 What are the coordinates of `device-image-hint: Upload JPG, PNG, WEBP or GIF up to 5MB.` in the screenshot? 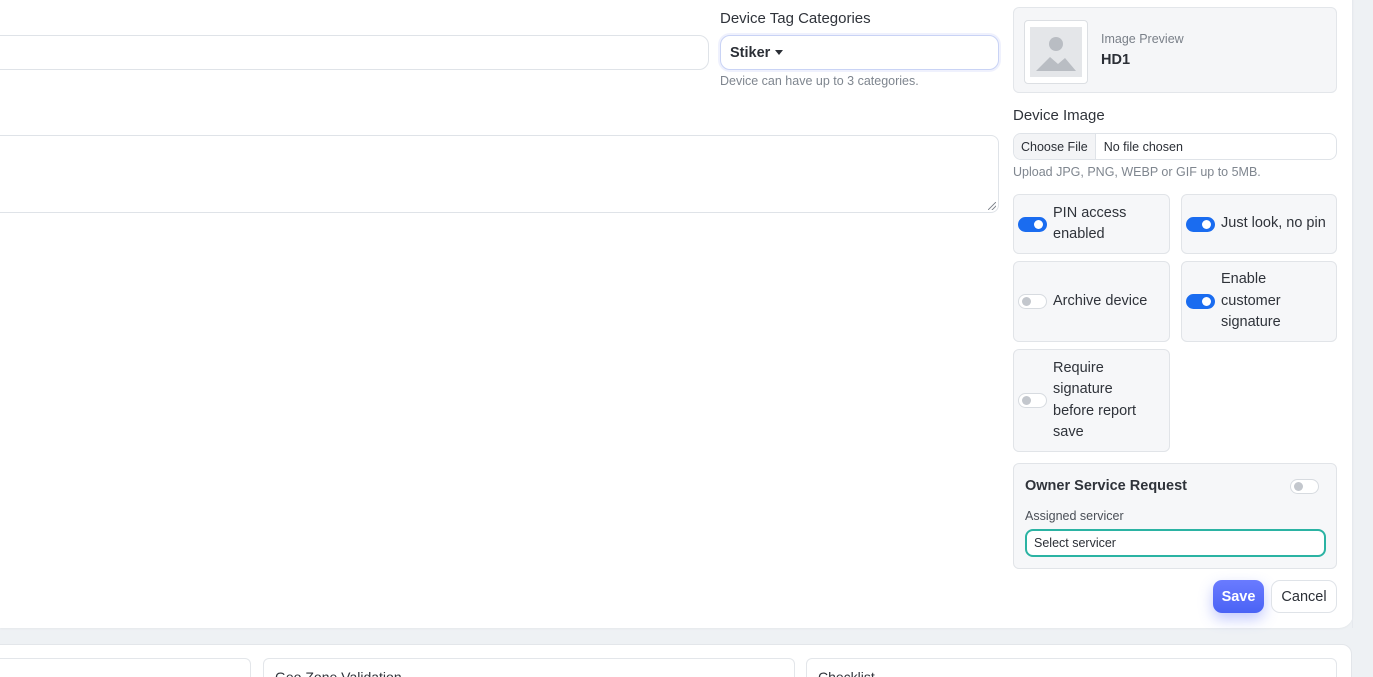 It's located at (1137, 172).